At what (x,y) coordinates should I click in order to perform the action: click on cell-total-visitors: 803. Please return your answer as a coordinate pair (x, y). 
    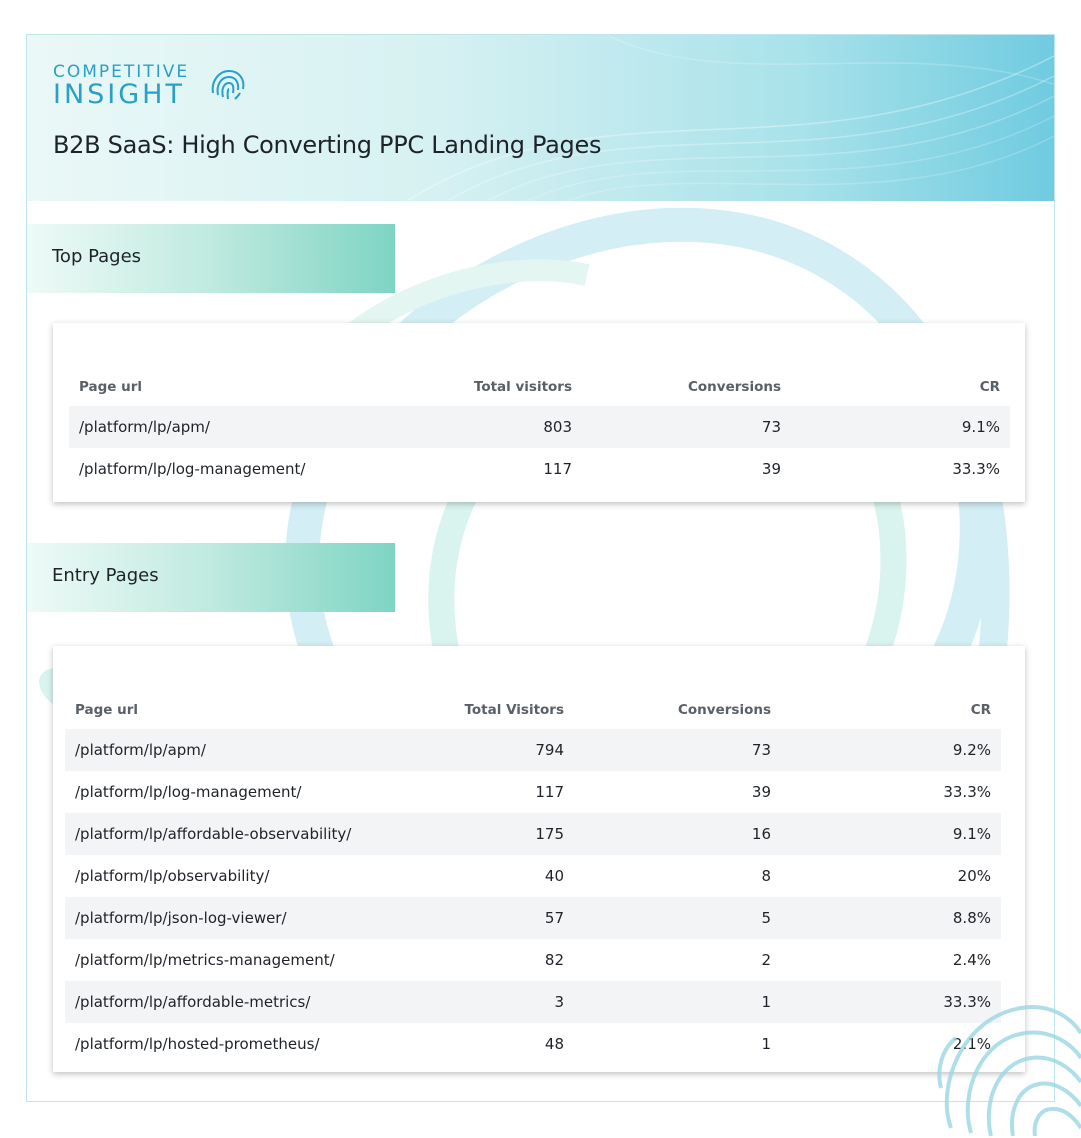
    Looking at the image, I should click on (476, 427).